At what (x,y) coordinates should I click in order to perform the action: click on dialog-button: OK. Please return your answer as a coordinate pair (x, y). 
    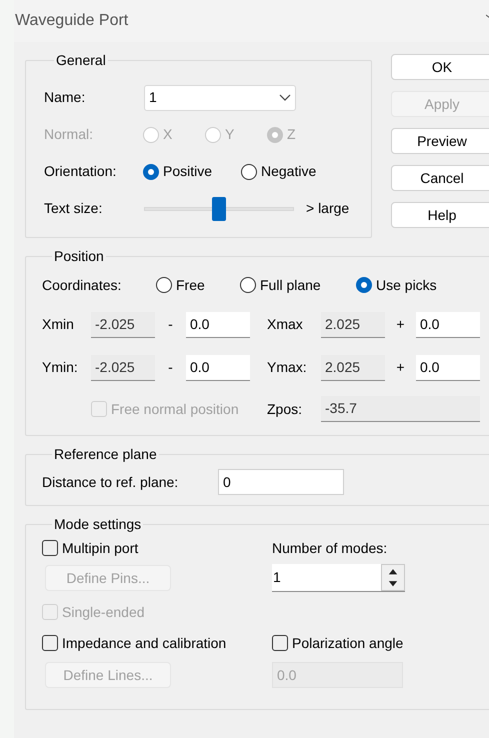
    Looking at the image, I should click on (440, 67).